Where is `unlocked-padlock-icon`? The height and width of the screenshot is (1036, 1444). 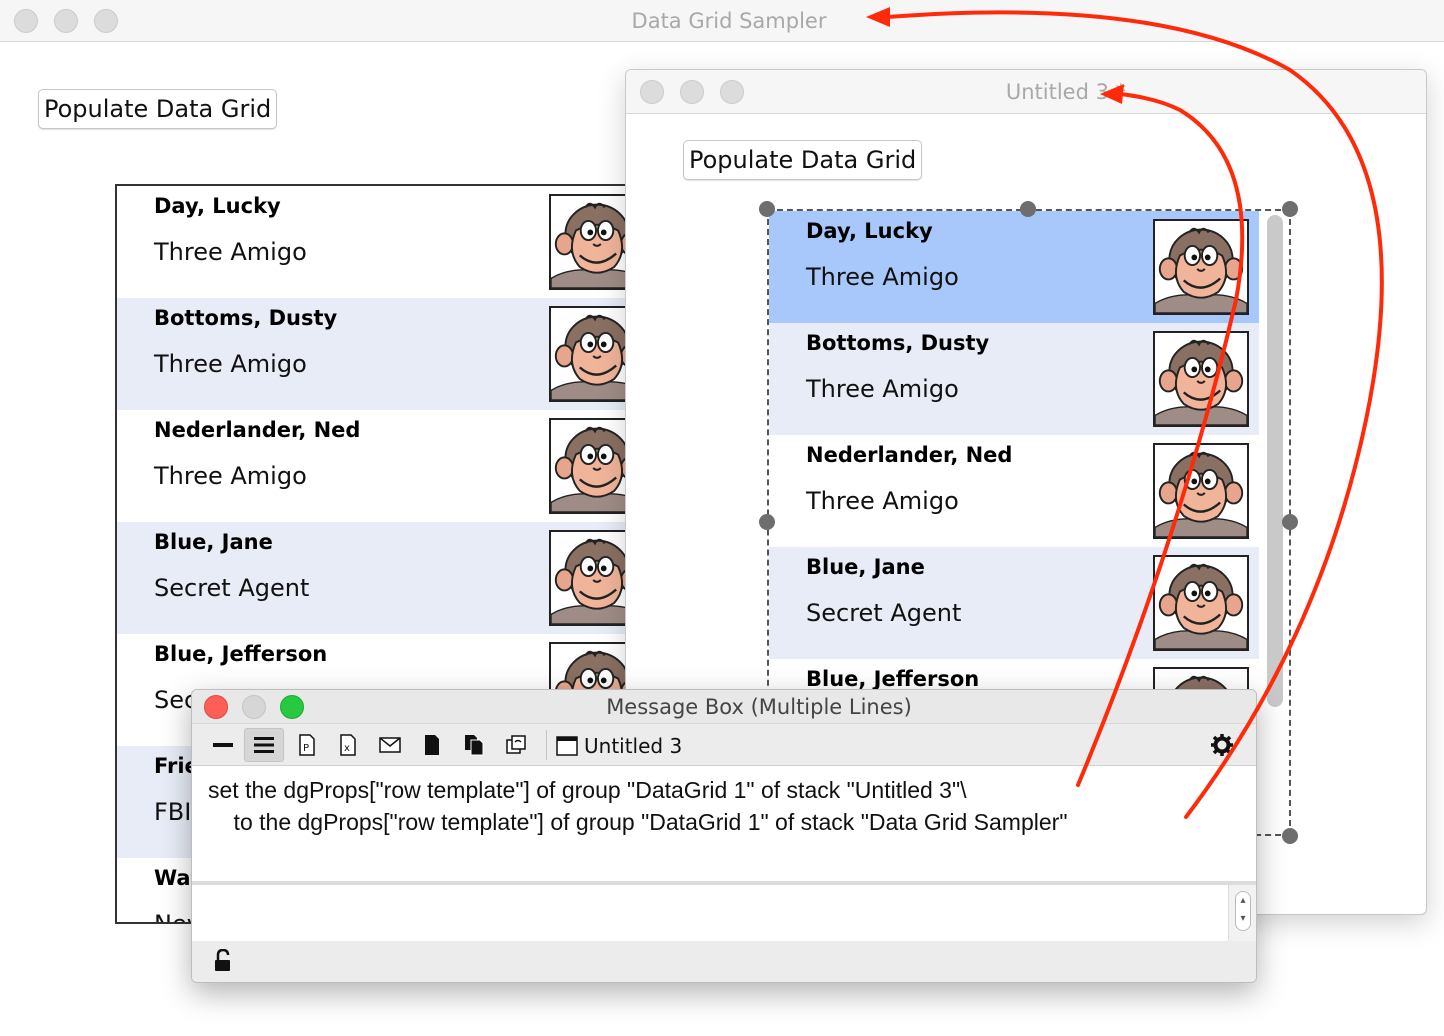 unlocked-padlock-icon is located at coordinates (222, 959).